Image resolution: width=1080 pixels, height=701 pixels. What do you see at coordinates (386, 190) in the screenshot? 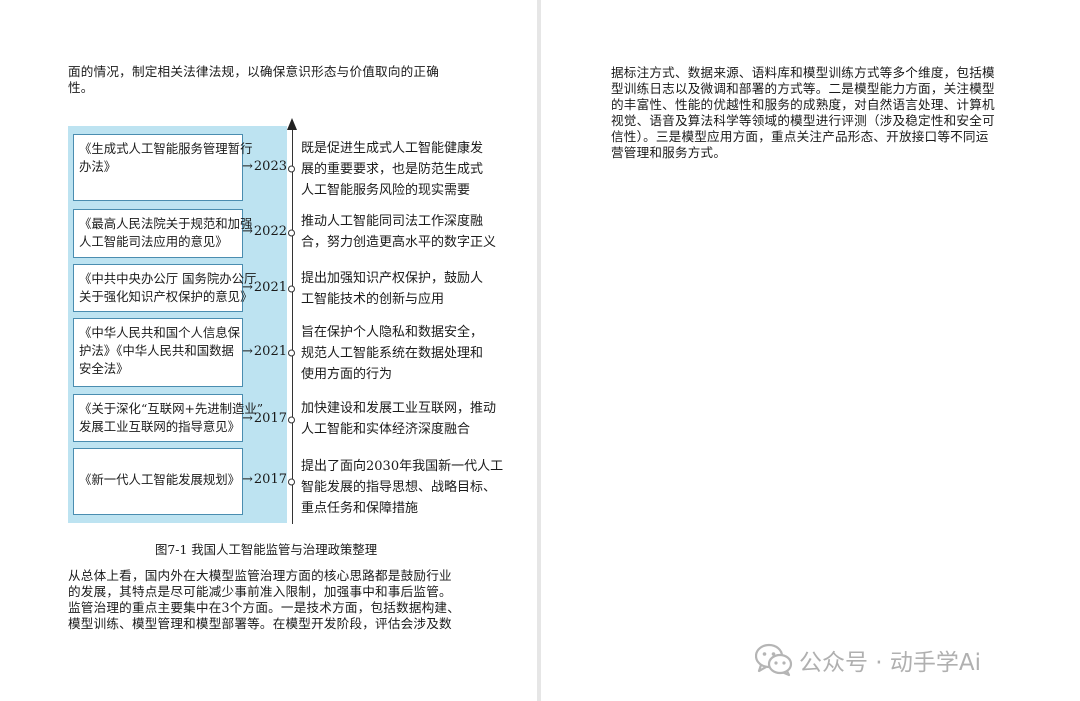
I see `desc-line: 人工智能服务风险的现实需要` at bounding box center [386, 190].